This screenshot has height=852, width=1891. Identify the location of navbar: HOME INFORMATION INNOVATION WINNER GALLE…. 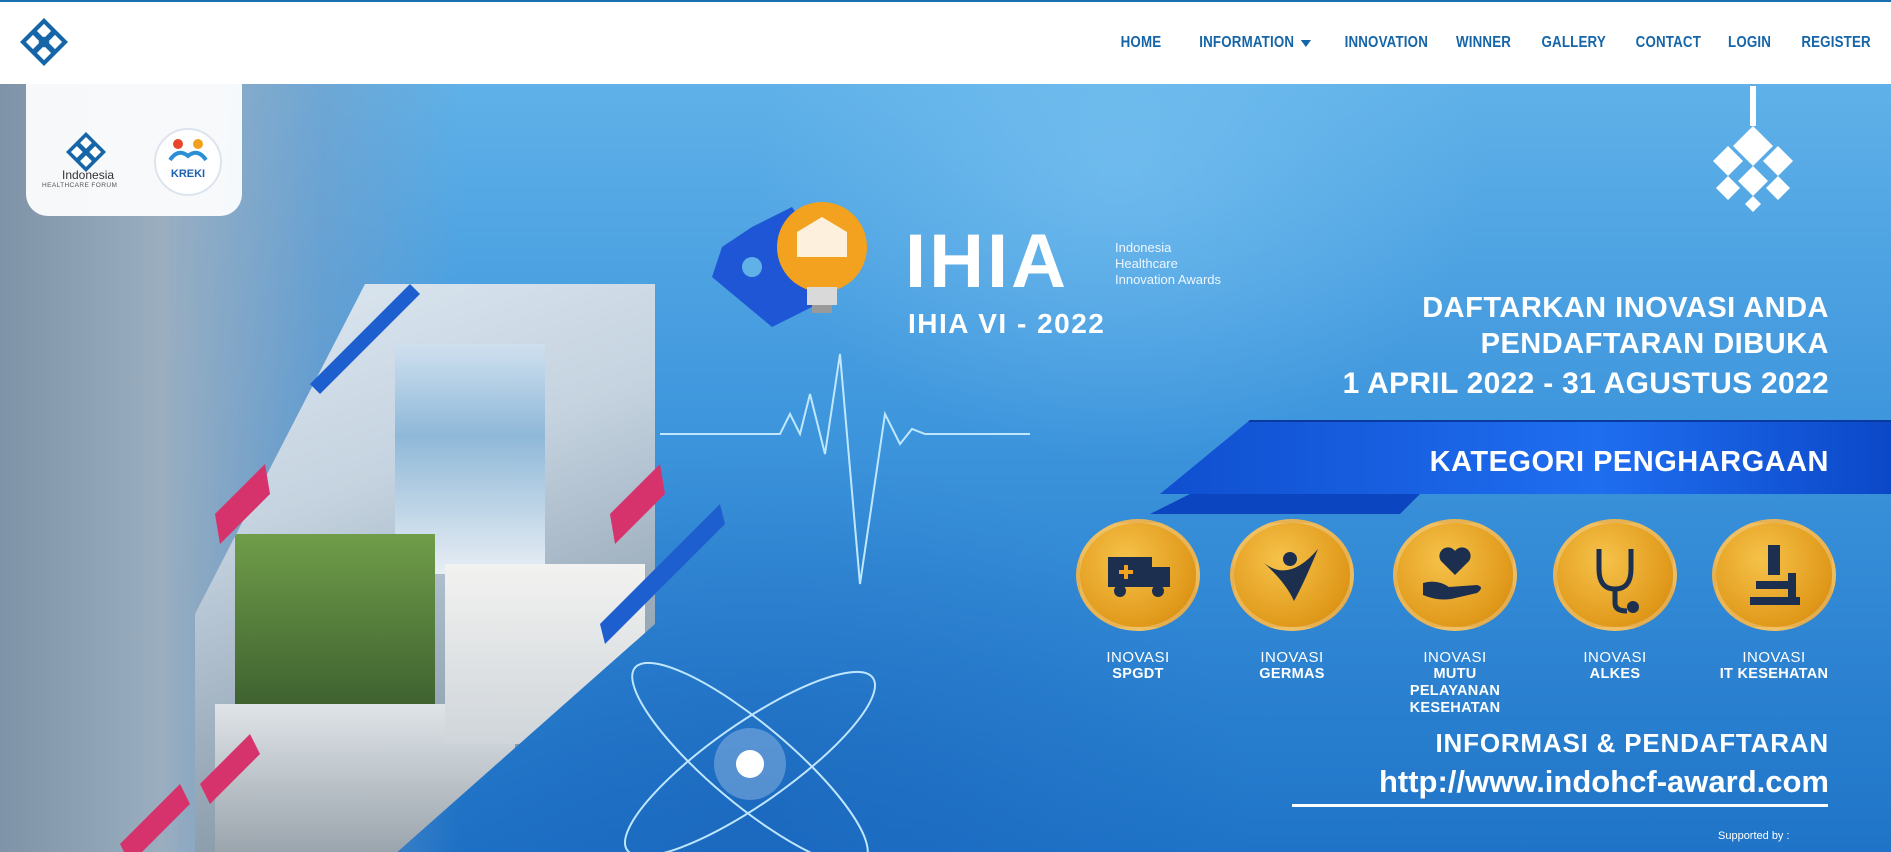
(945, 43).